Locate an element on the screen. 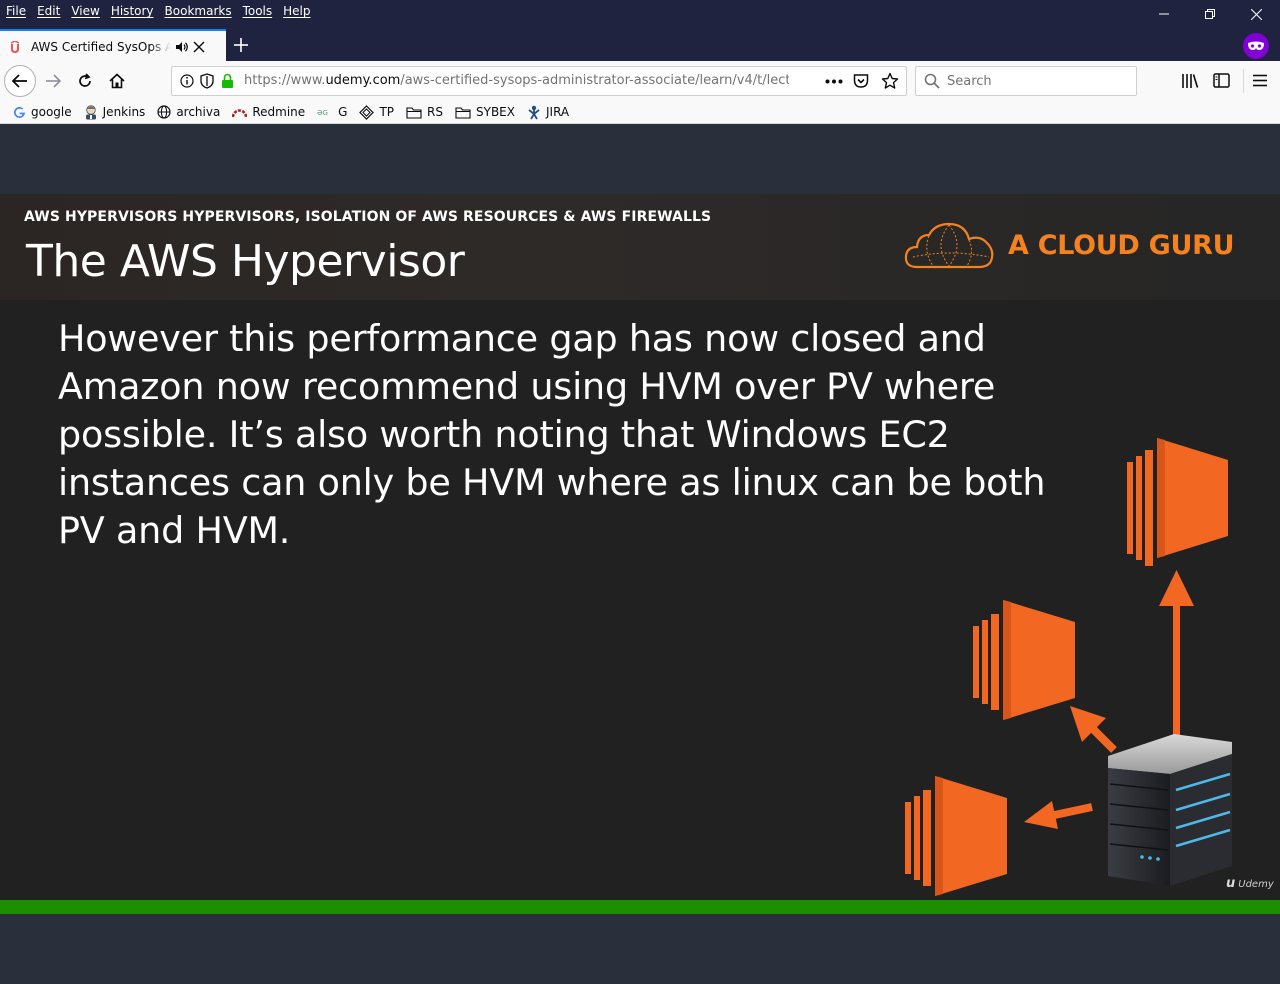 The width and height of the screenshot is (1280, 984). bookmark-star-icon is located at coordinates (890, 81).